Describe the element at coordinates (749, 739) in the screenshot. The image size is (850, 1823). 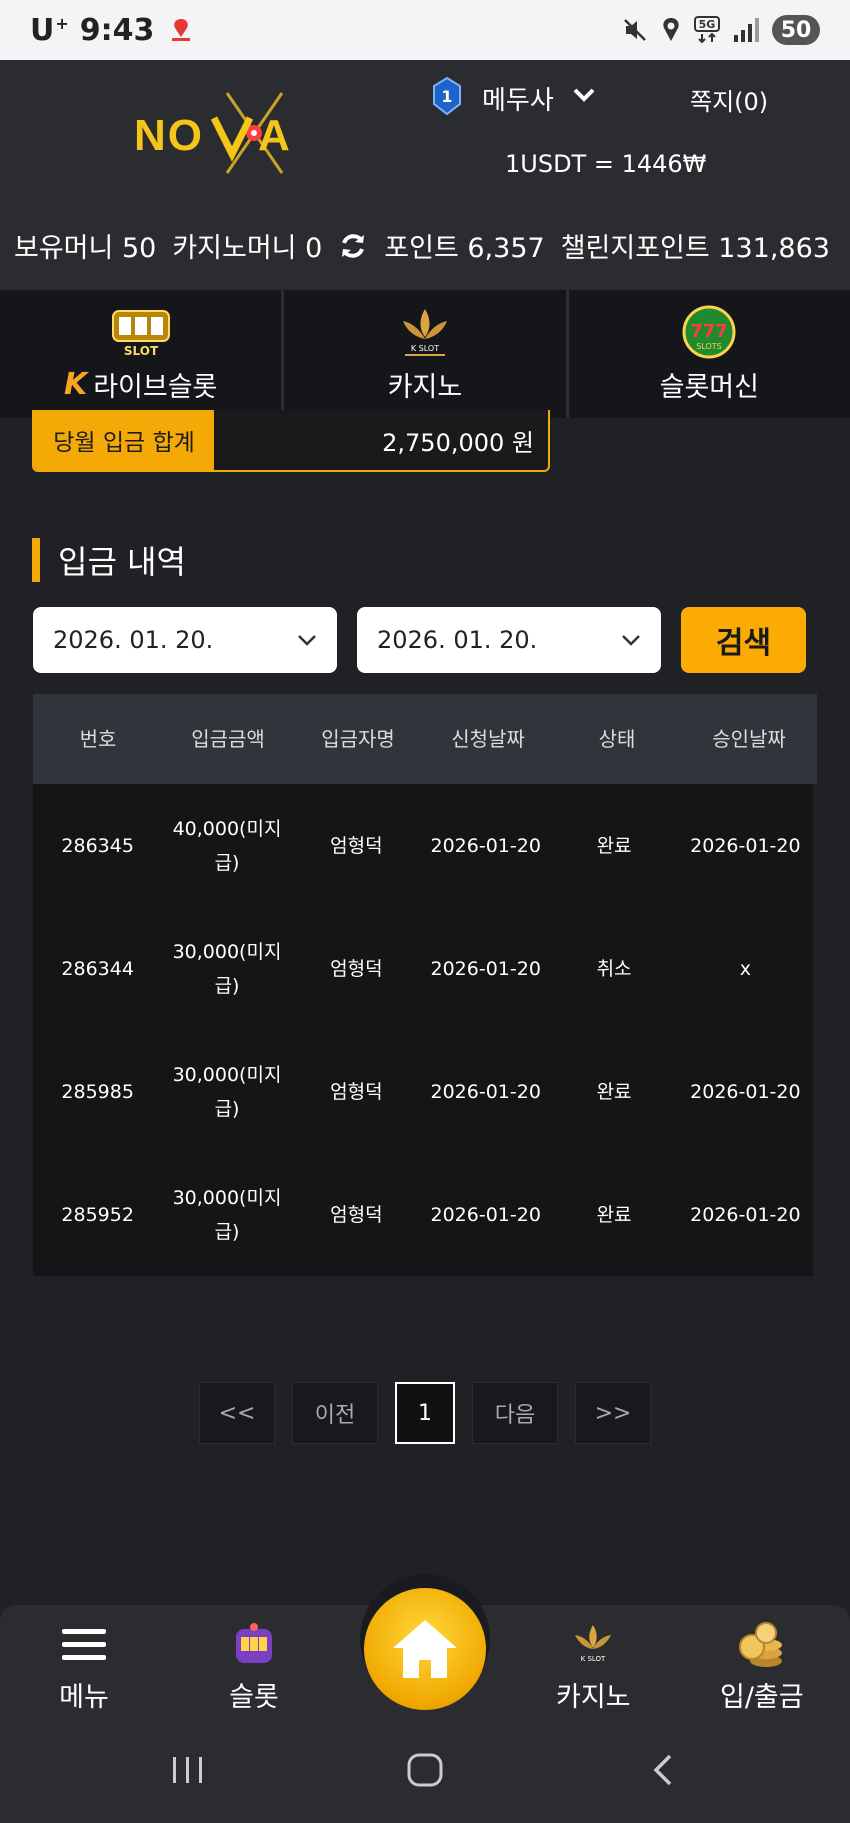
I see `header-cell: 승인날짜` at that location.